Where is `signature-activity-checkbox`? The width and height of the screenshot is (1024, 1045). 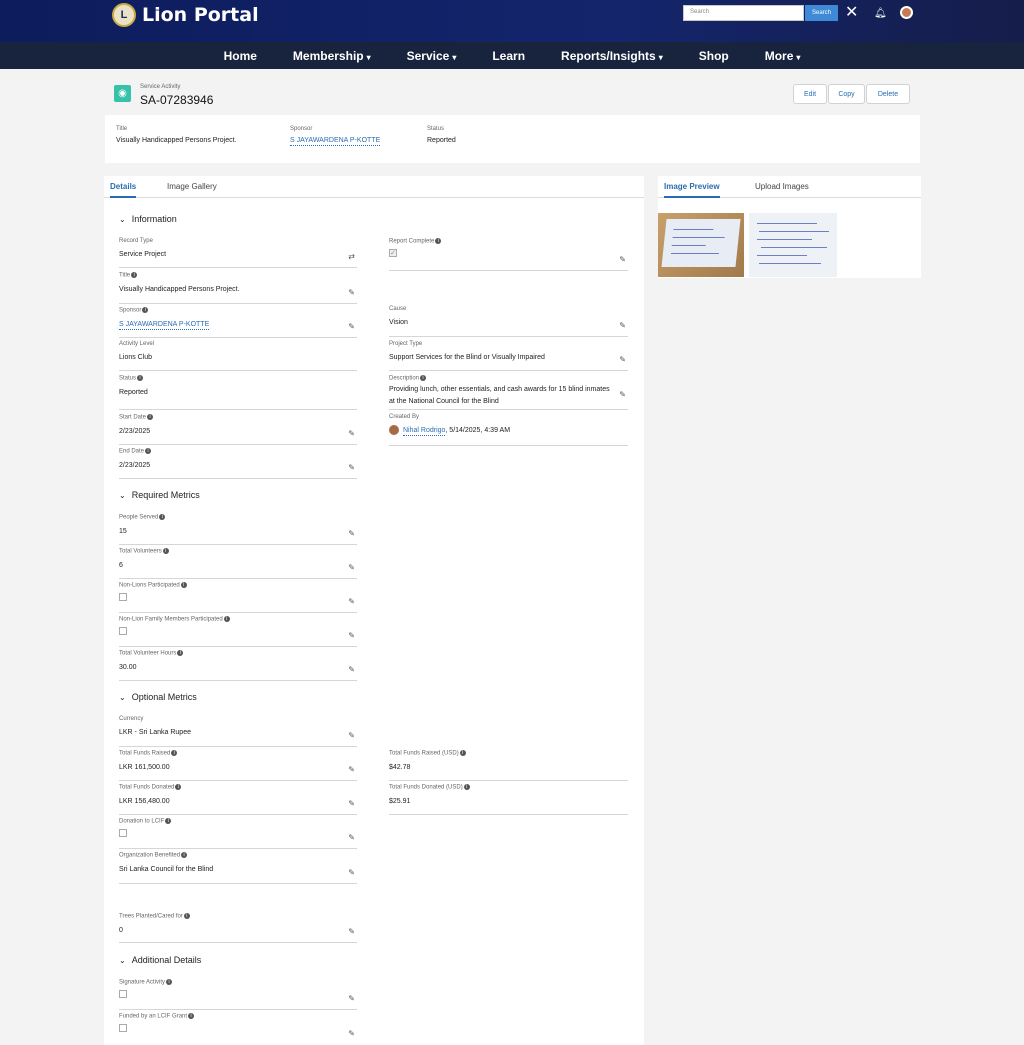
signature-activity-checkbox is located at coordinates (123, 993).